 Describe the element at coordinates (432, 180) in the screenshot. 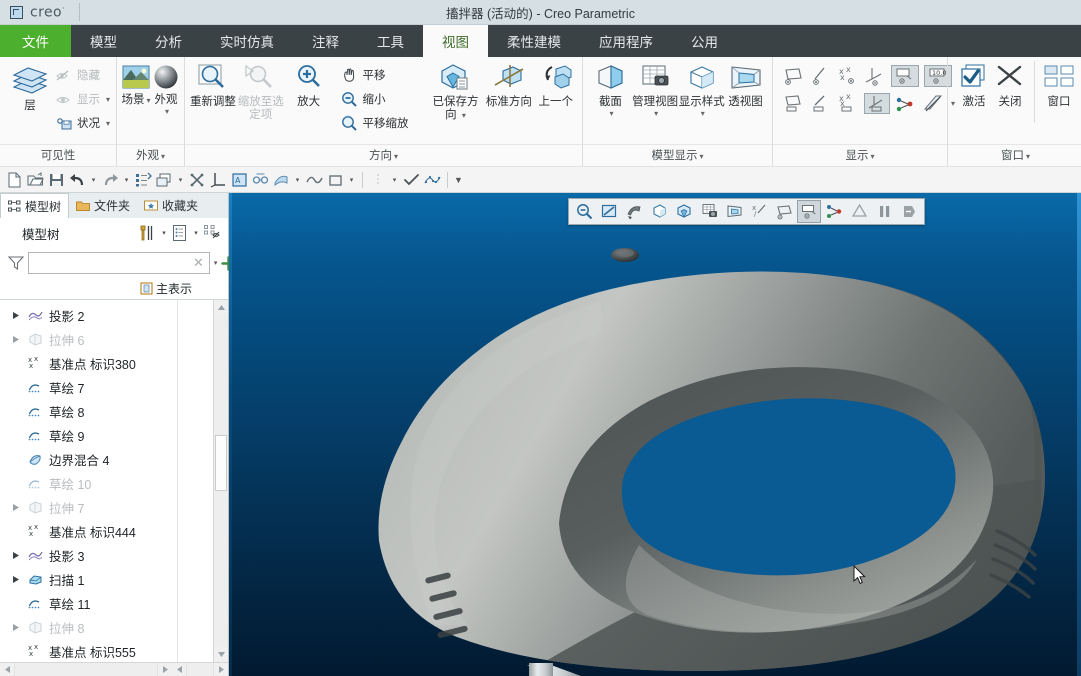

I see `points-icon` at that location.